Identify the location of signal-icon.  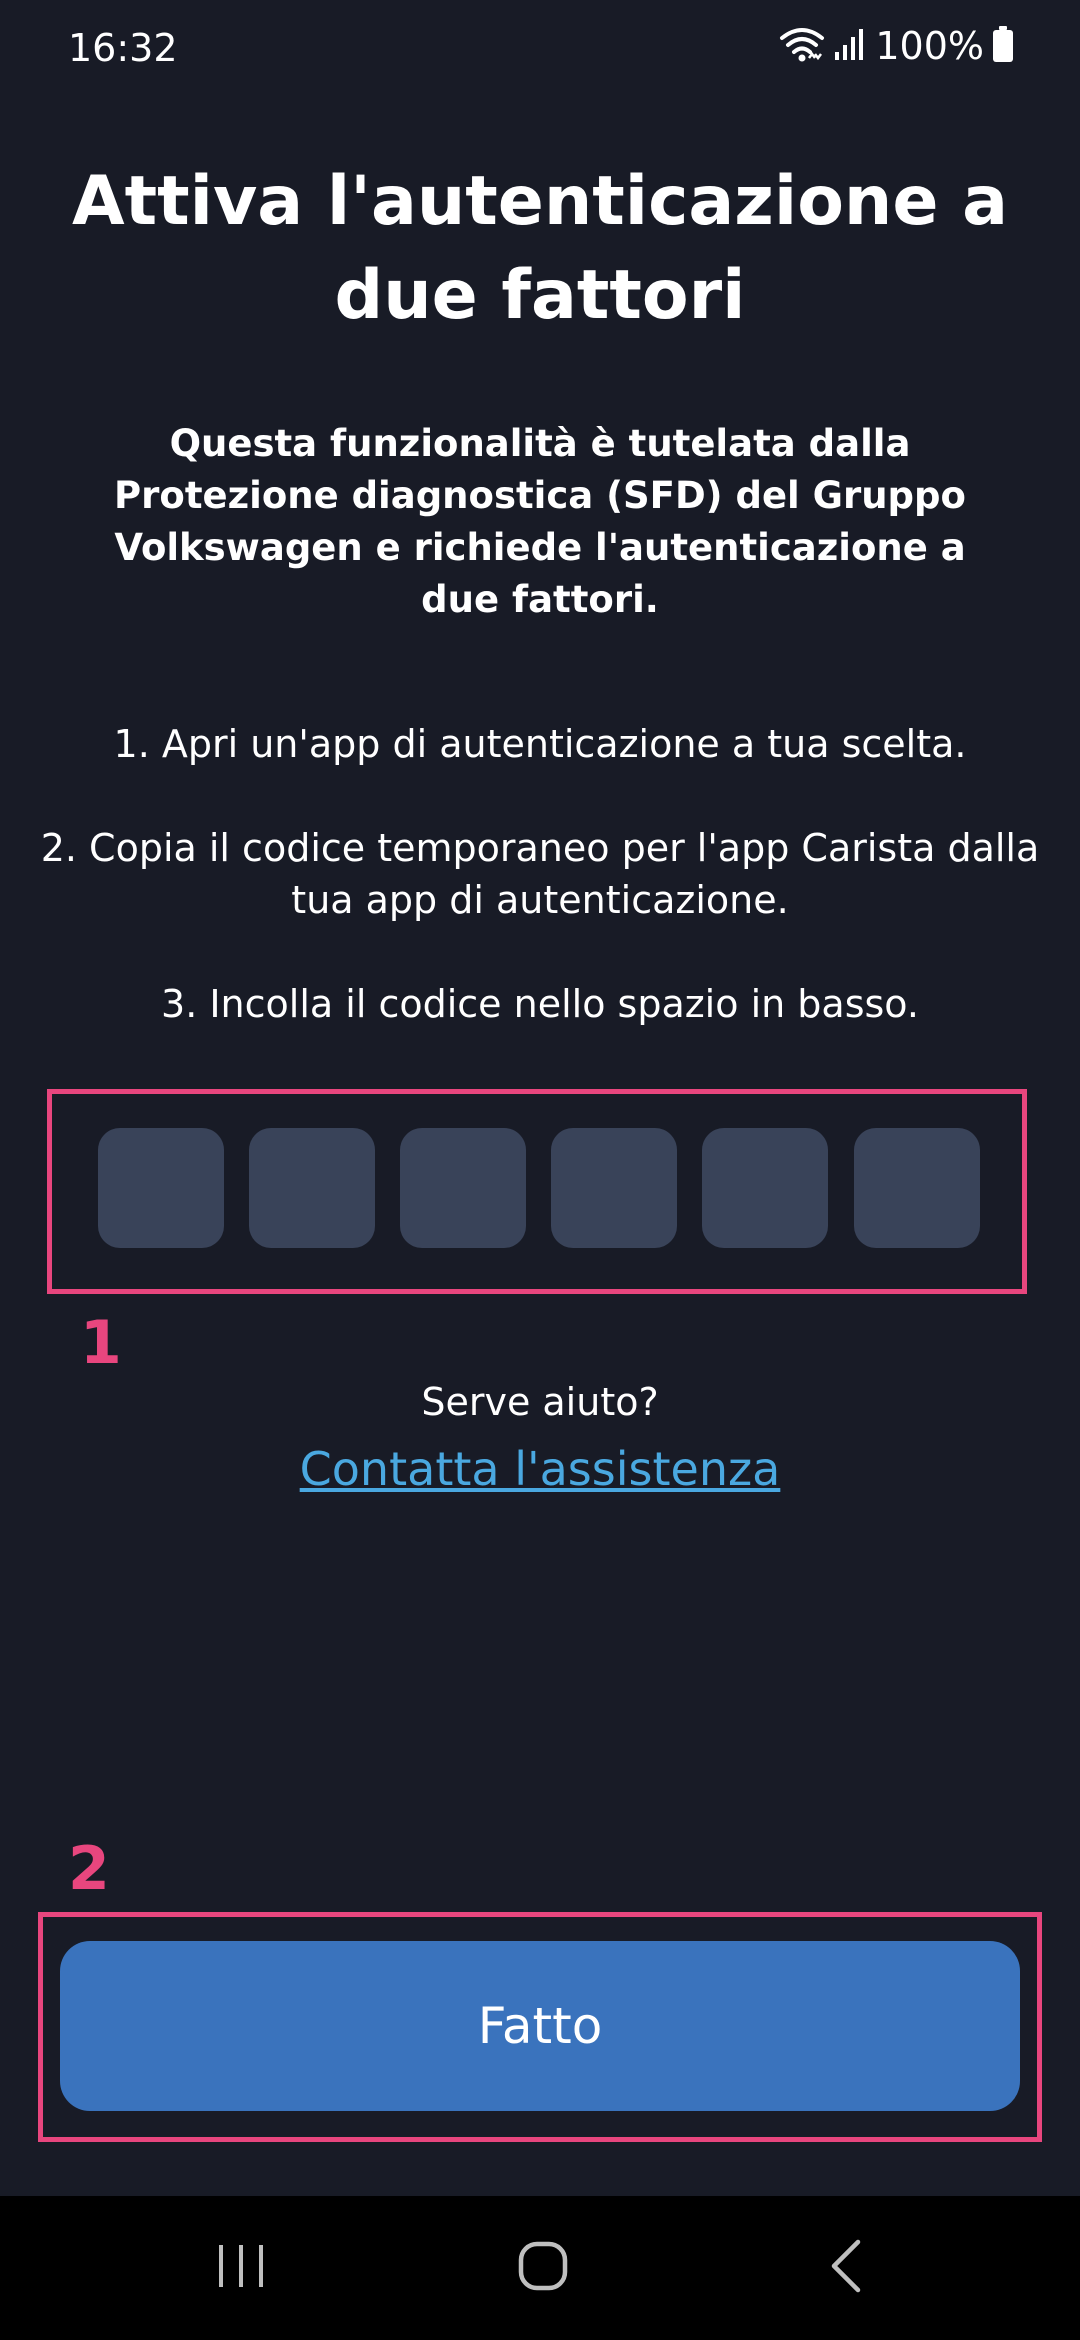
(850, 46).